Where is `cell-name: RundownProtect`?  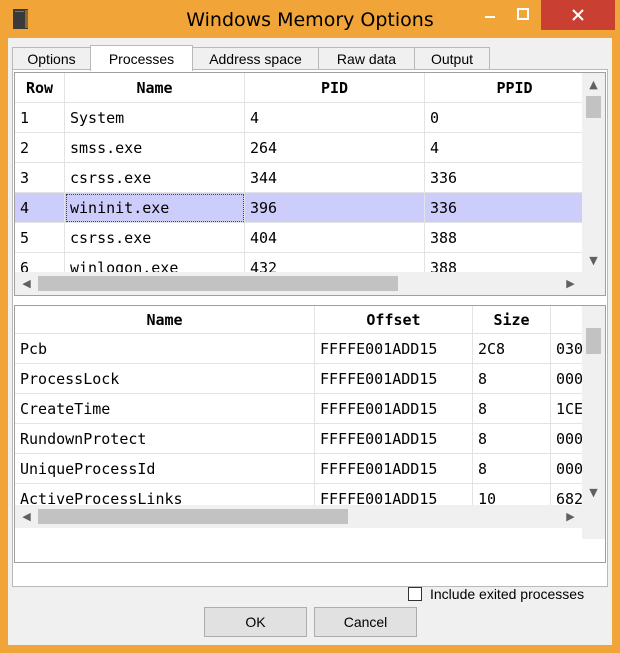
cell-name: RundownProtect is located at coordinates (165, 439).